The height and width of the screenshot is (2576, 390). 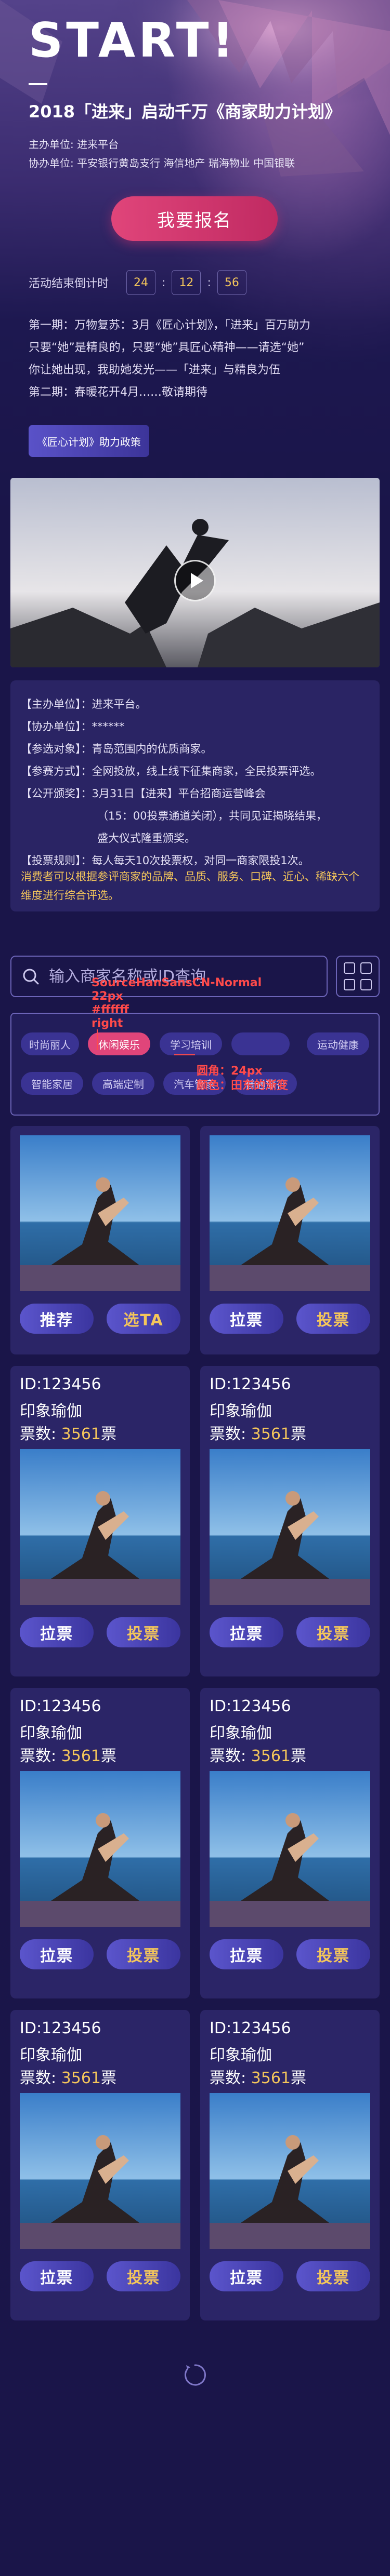 What do you see at coordinates (230, 1071) in the screenshot?
I see `annotation-radius: 圆角：24px` at bounding box center [230, 1071].